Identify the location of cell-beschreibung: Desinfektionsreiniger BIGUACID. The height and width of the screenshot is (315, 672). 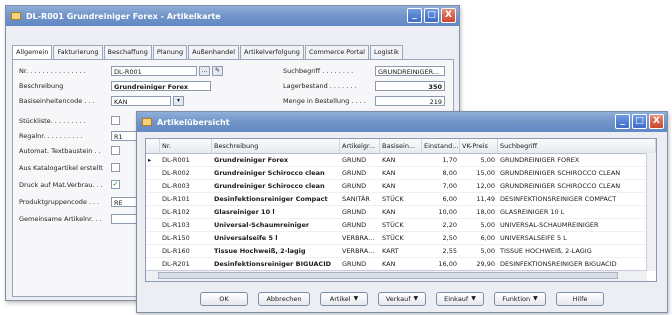
(276, 264).